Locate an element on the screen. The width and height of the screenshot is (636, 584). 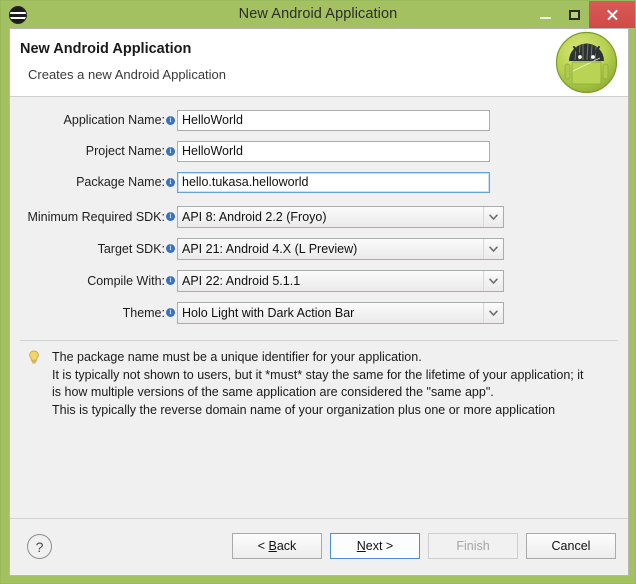
field-row-project-name: Project Name: is located at coordinates (319, 151).